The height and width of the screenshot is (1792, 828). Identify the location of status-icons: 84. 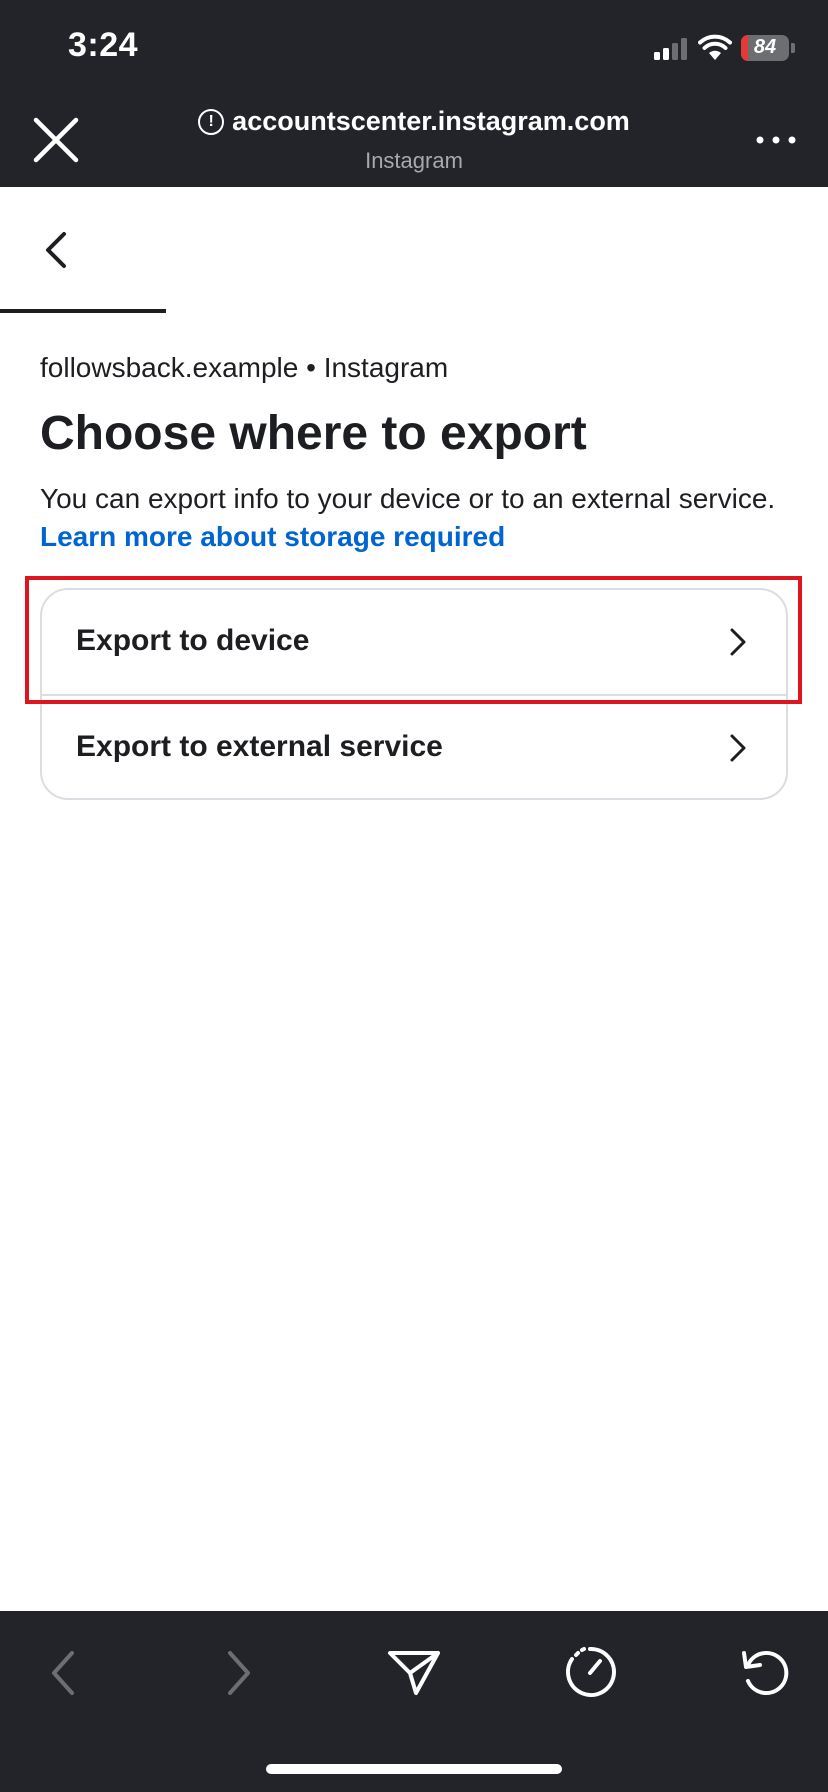
(728, 45).